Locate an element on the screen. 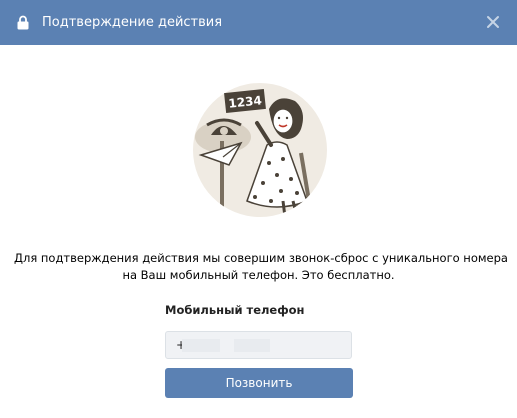  phone-field-label: Мобильный телефон is located at coordinates (235, 310).